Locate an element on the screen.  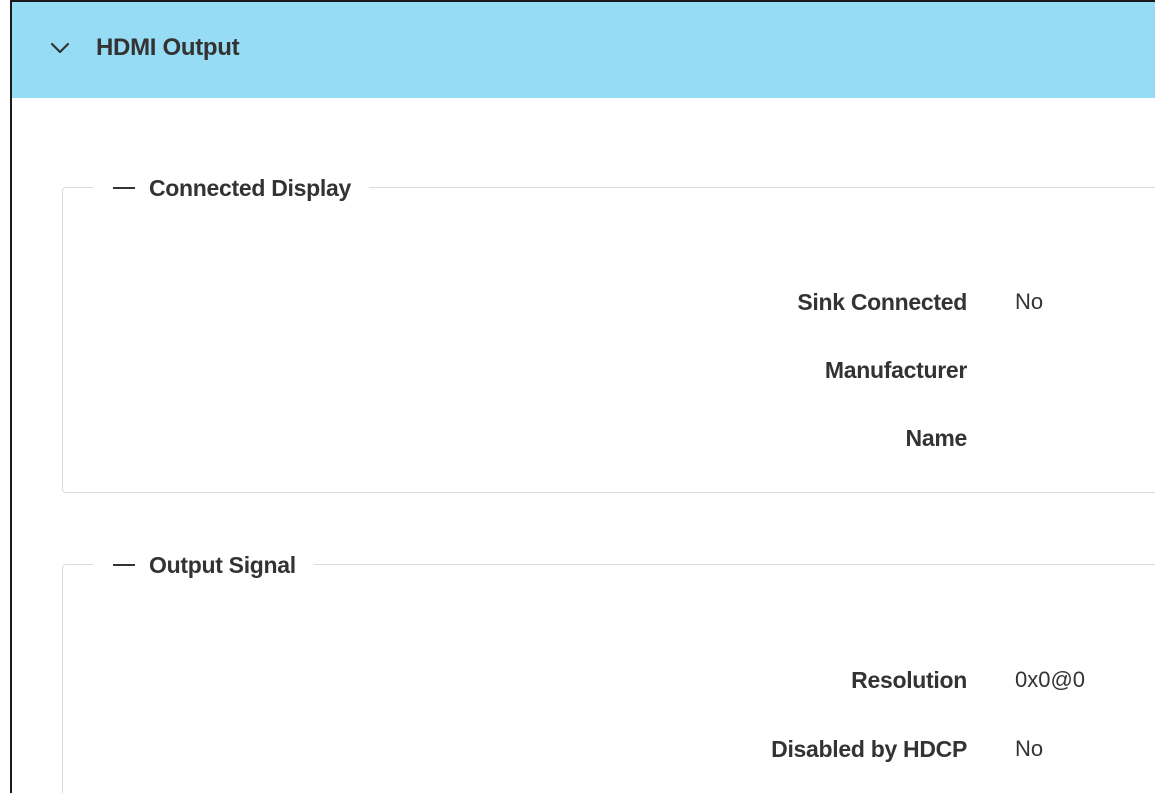
manufacturer-label: Manufacturer is located at coordinates (895, 370).